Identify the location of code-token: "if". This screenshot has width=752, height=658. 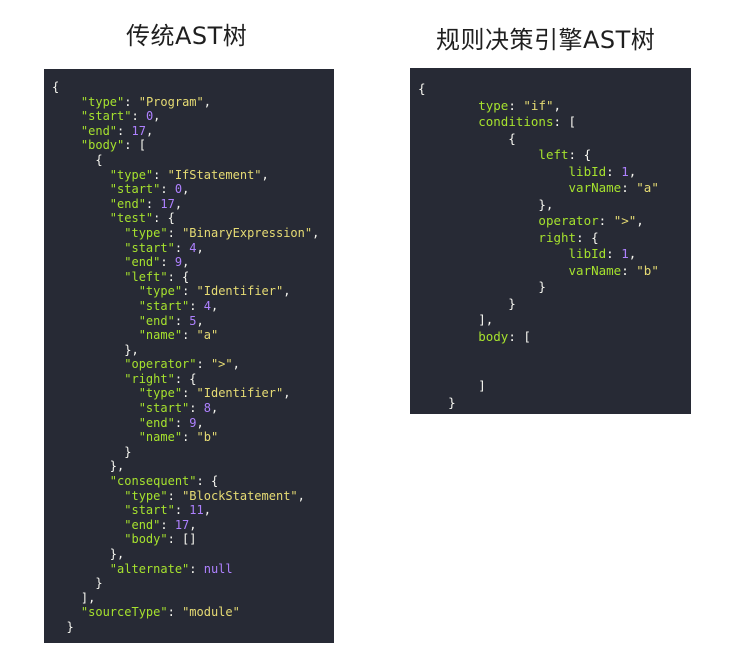
(538, 105).